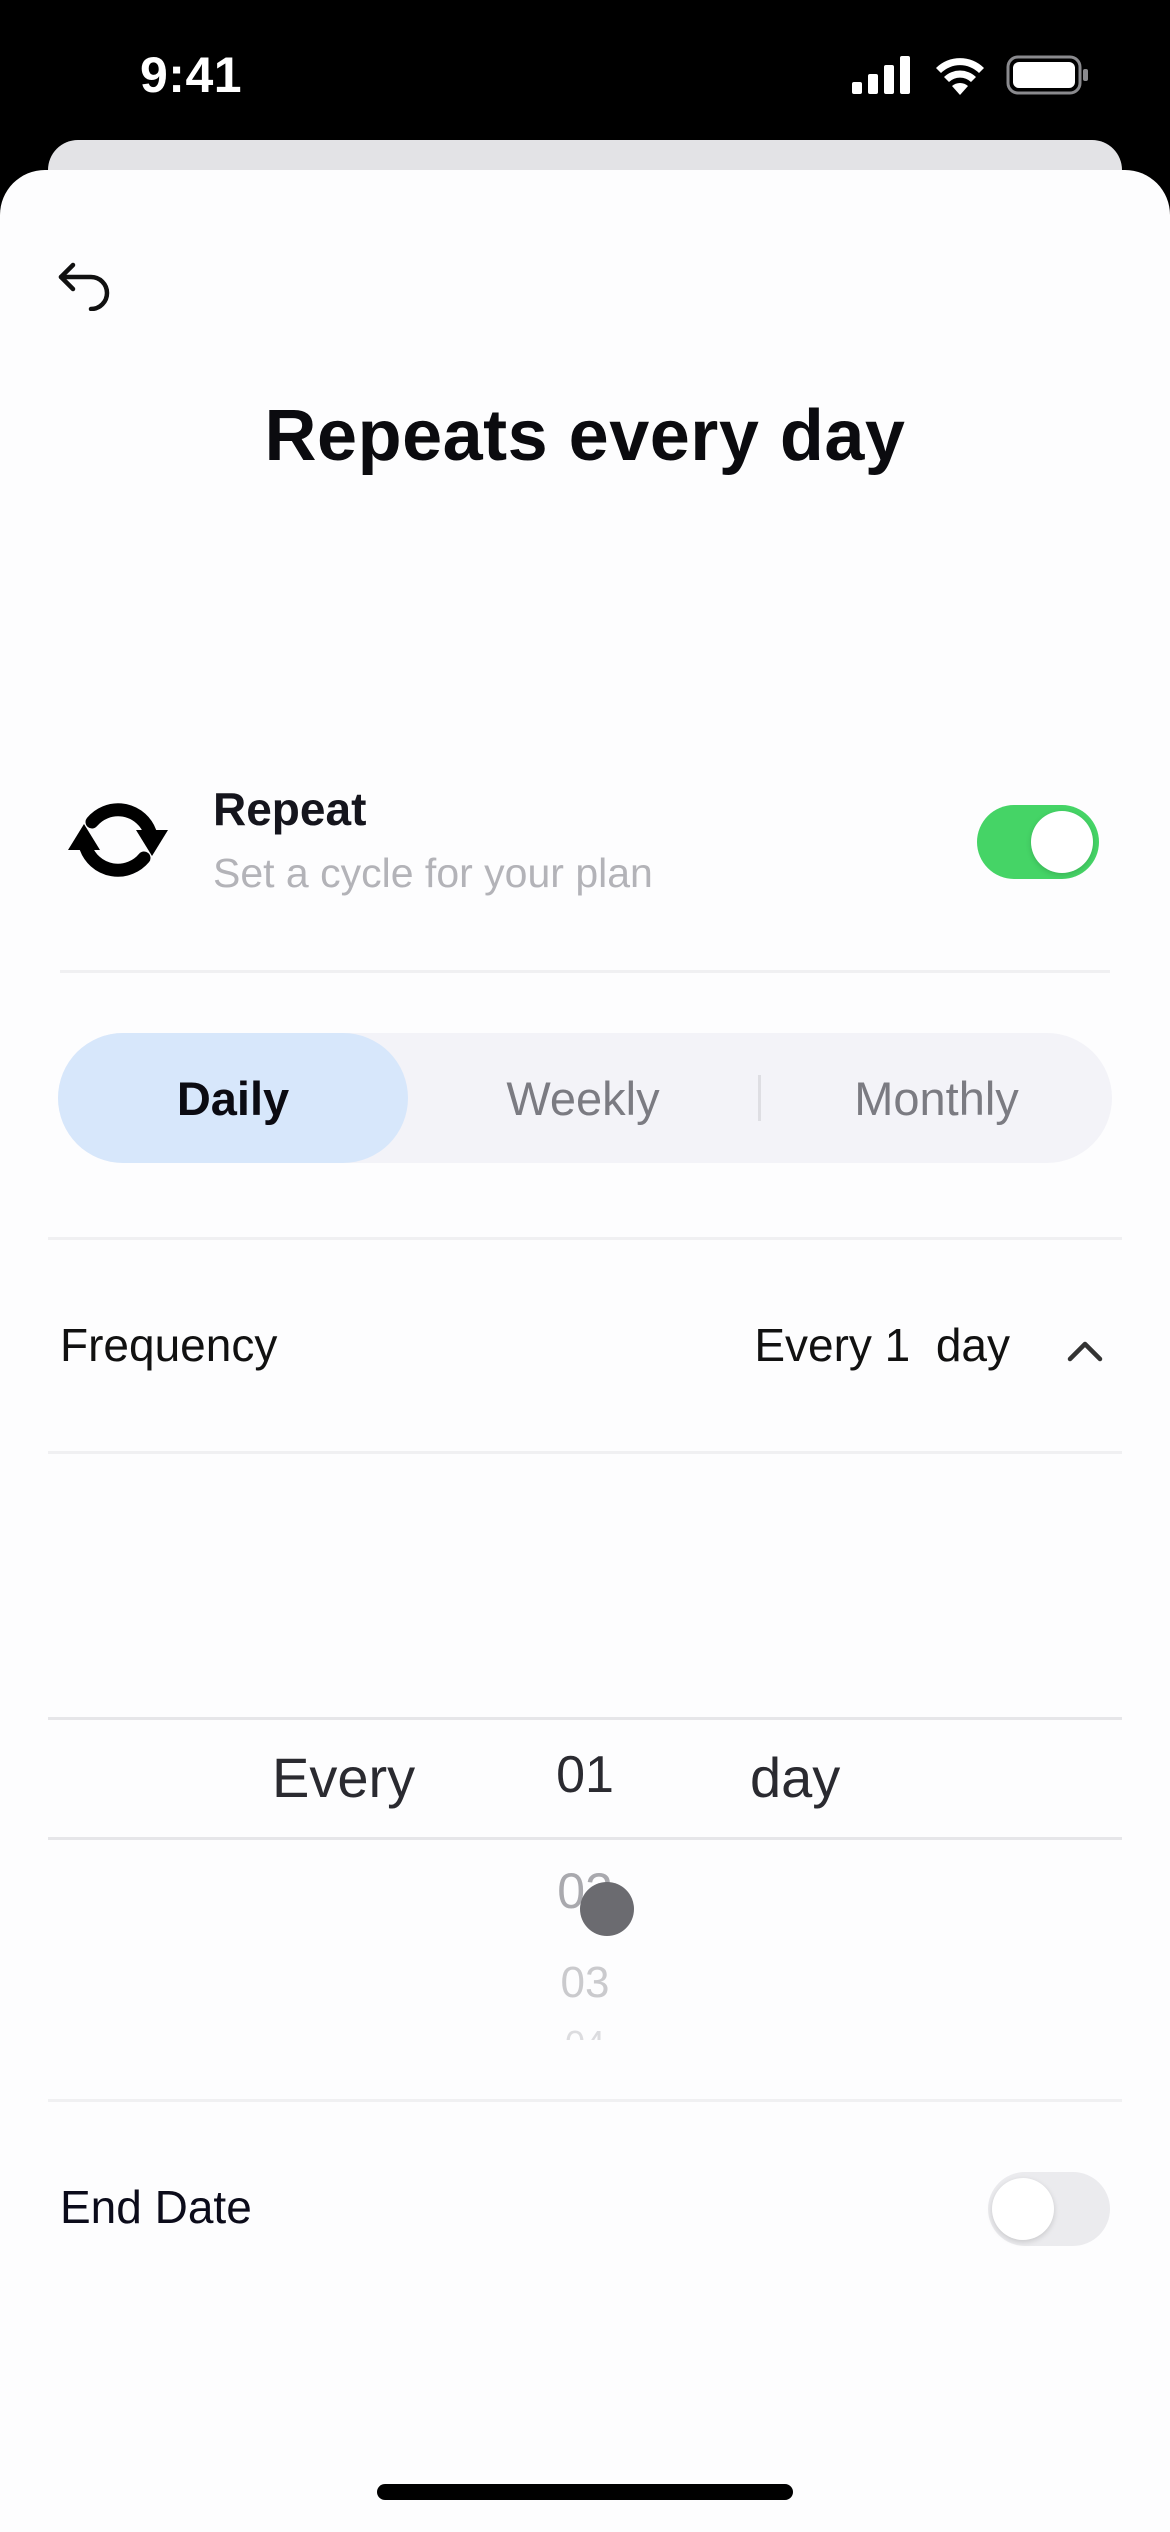 Image resolution: width=1170 pixels, height=2532 pixels. I want to click on segment-daily: Daily, so click(233, 1098).